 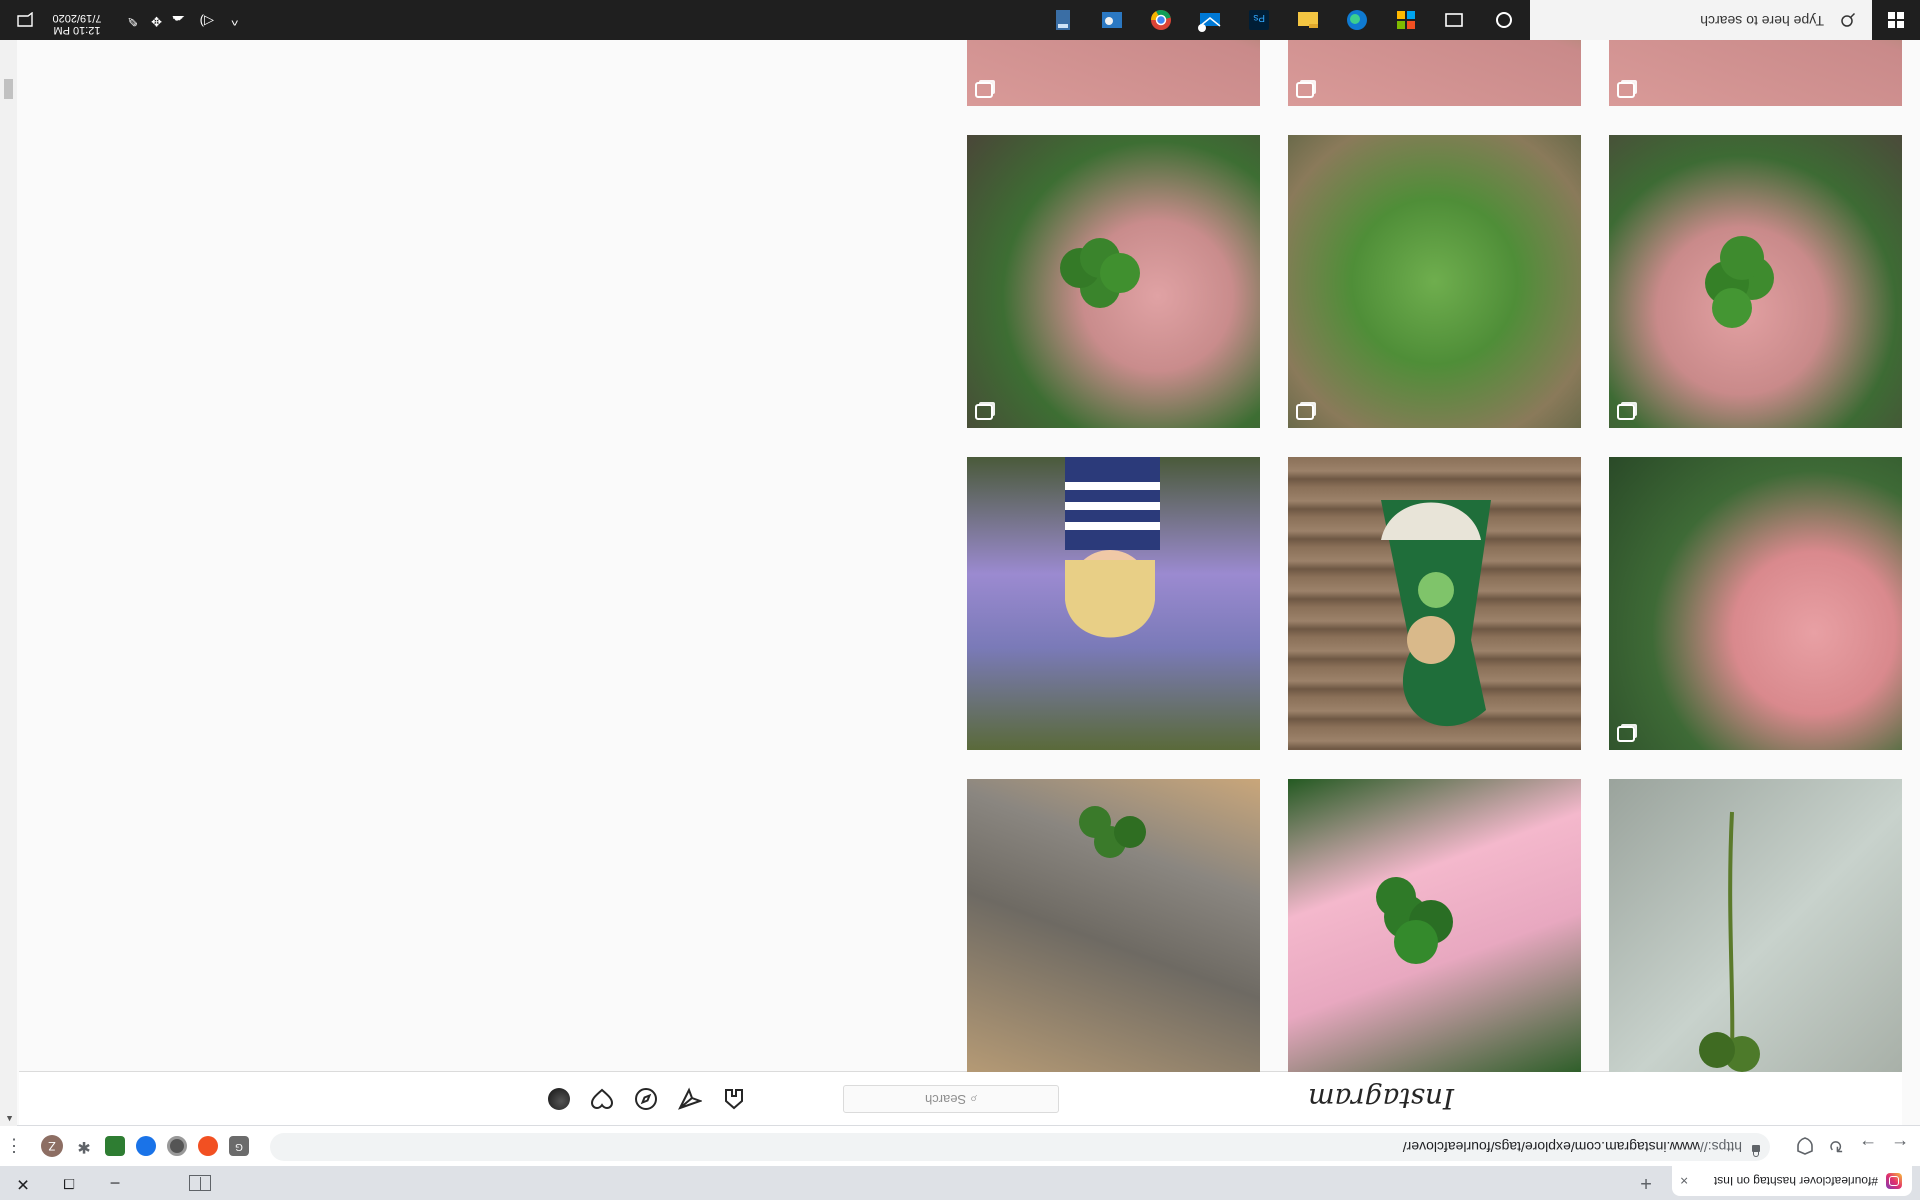 What do you see at coordinates (1381, 1098) in the screenshot?
I see `instagram-logo: Instagram` at bounding box center [1381, 1098].